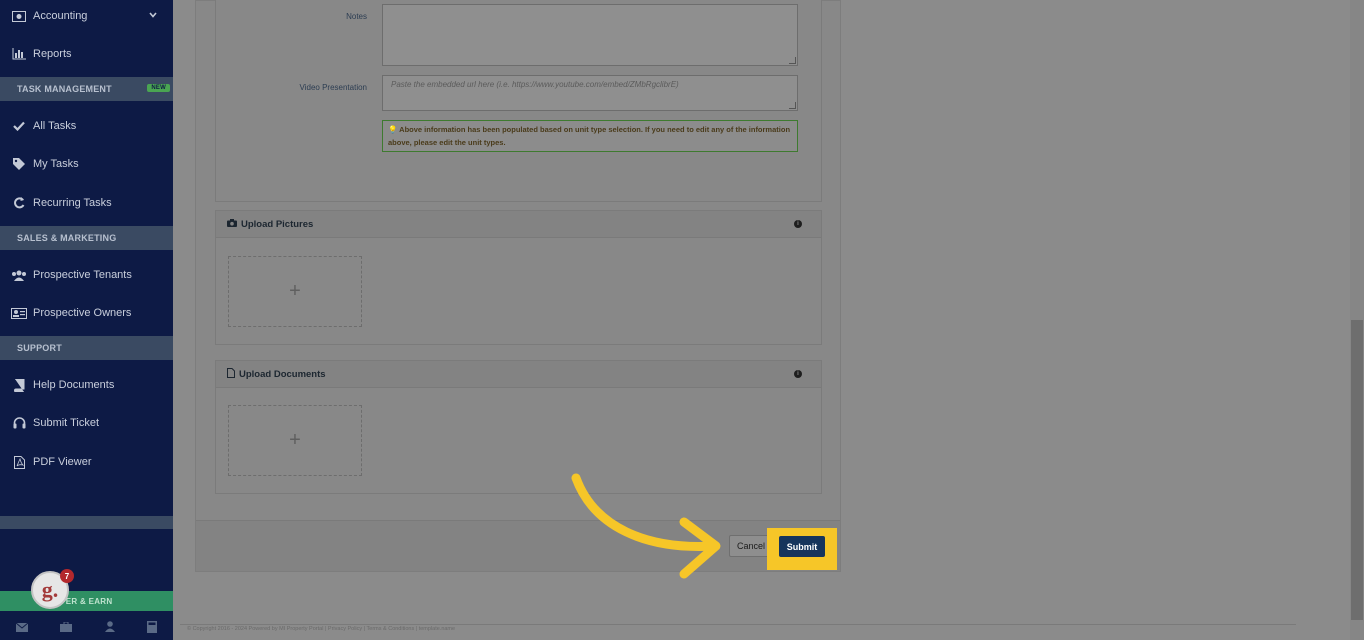 The image size is (1364, 640). I want to click on file-icon, so click(231, 374).